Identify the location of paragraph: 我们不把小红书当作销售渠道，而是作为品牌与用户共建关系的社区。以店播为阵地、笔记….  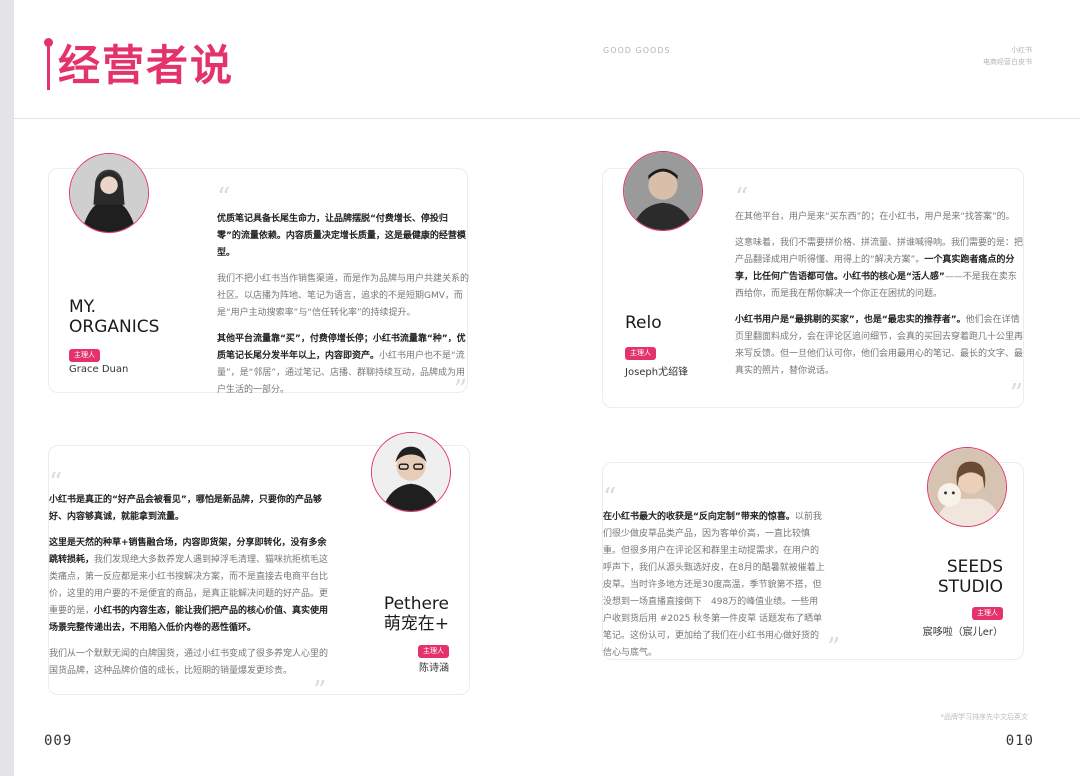
(343, 296).